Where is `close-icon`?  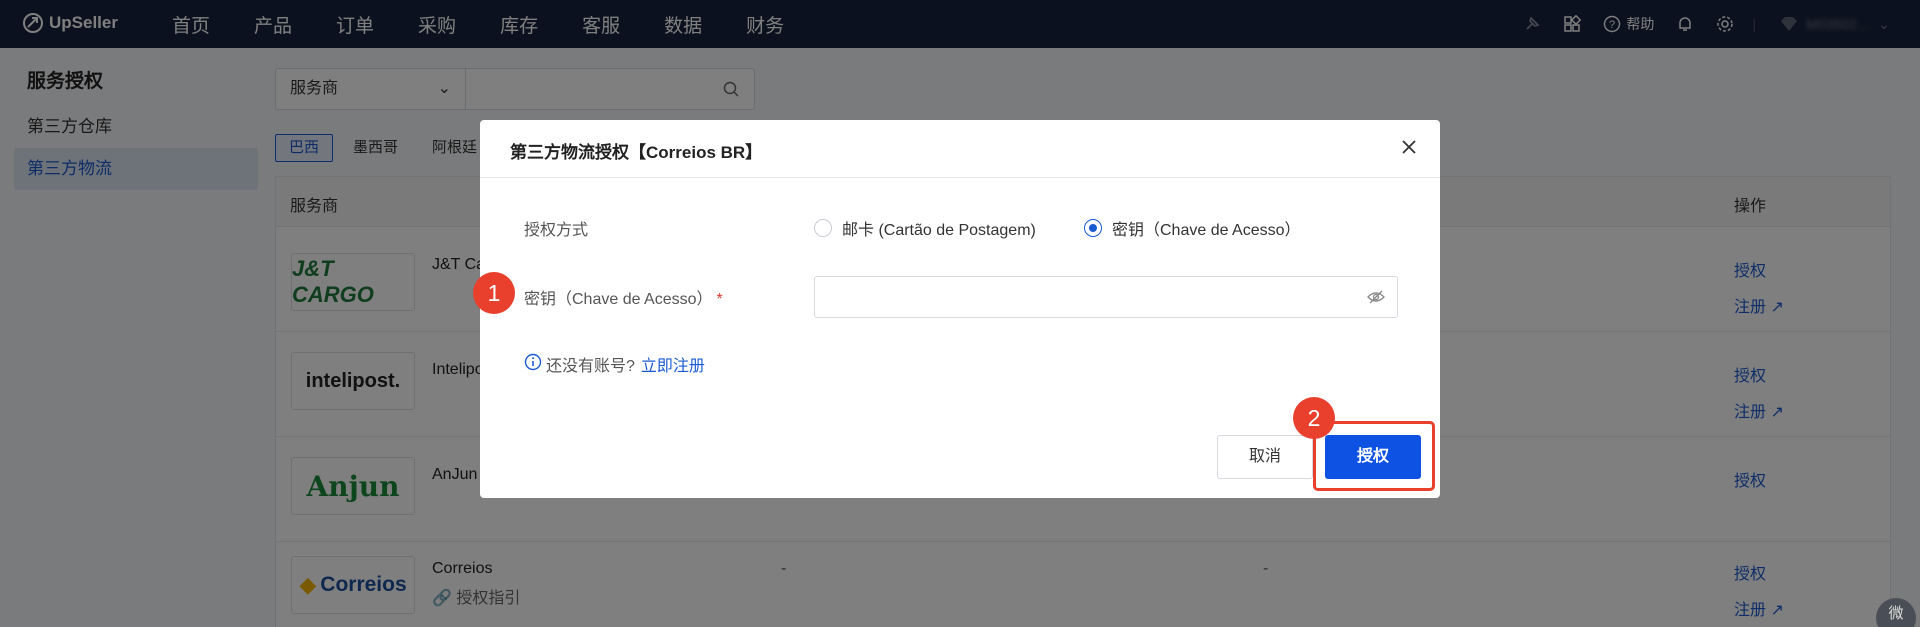 close-icon is located at coordinates (1409, 149).